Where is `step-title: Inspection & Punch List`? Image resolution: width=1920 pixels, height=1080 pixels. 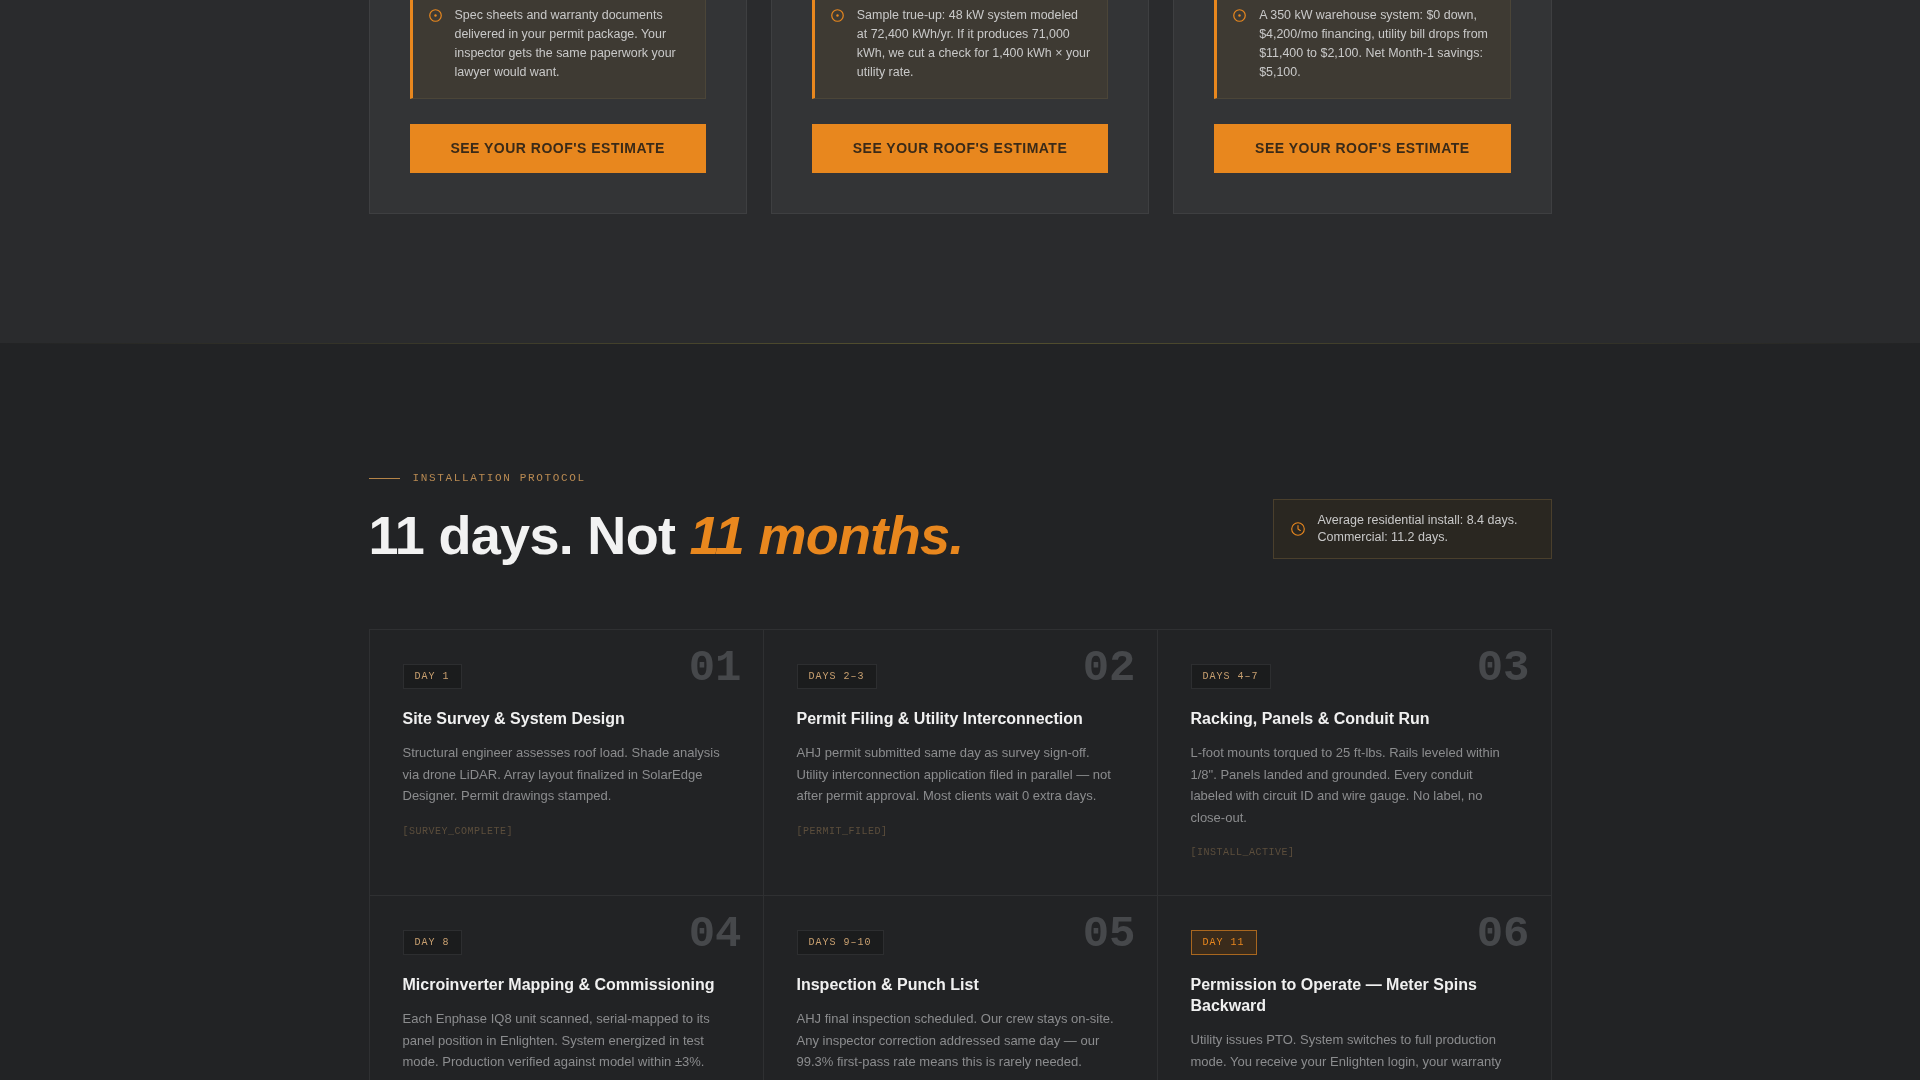
step-title: Inspection & Punch List is located at coordinates (888, 985).